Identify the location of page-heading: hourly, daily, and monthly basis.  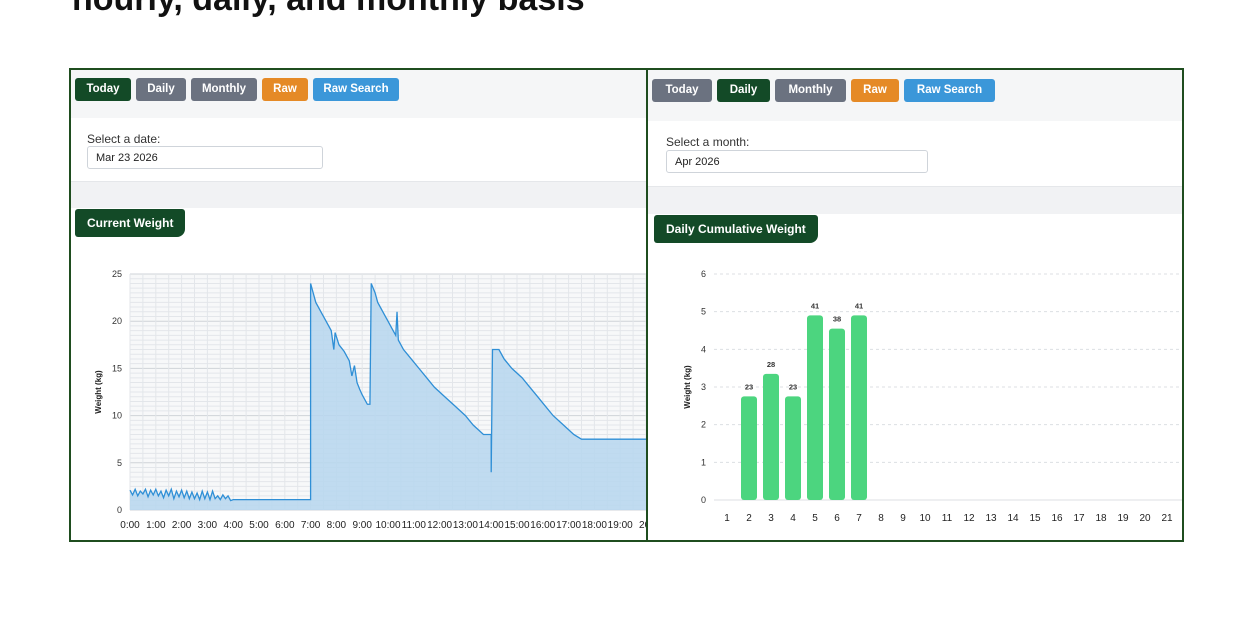
(328, 9).